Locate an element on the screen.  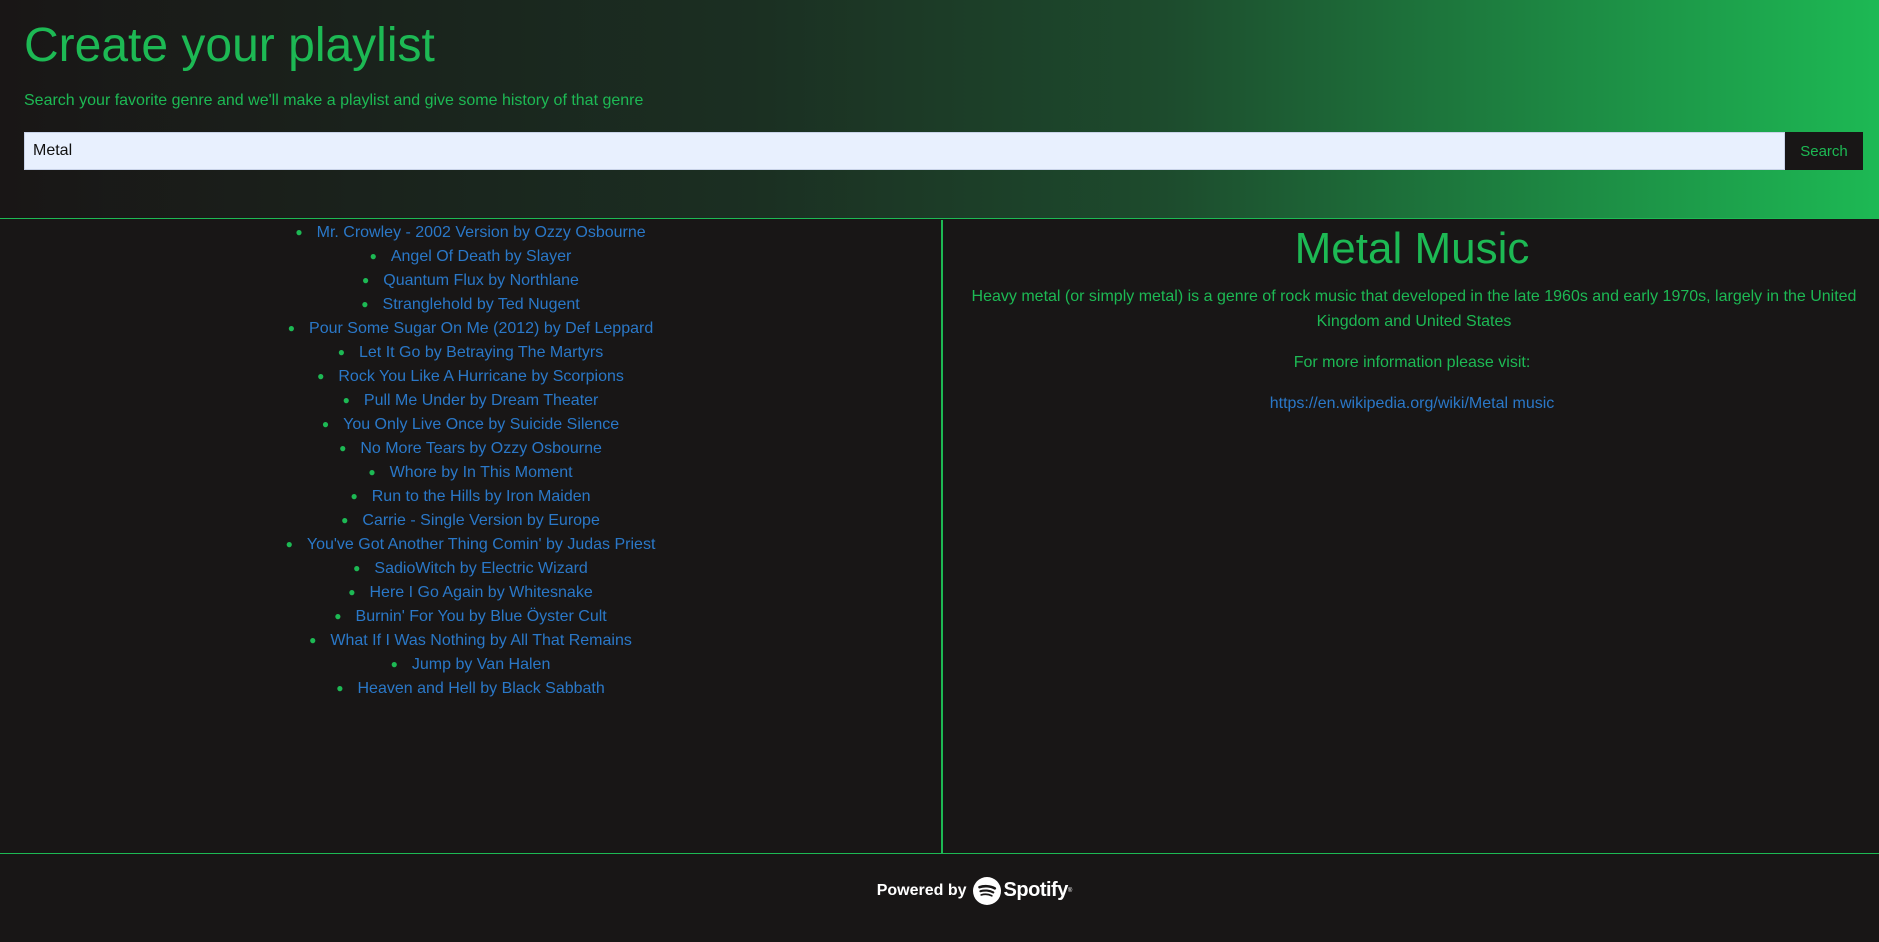
track-link: Heaven and Hell by Black Sabbath is located at coordinates (480, 688).